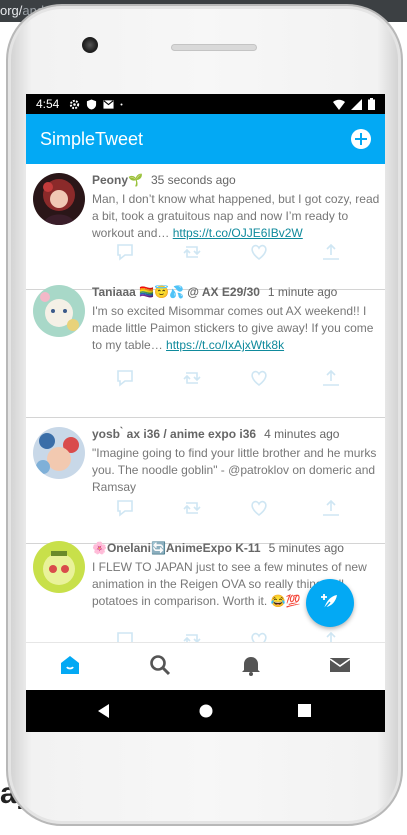 The image size is (407, 835). Describe the element at coordinates (302, 434) in the screenshot. I see `tweet-timestamp: 4 minutes ago` at that location.